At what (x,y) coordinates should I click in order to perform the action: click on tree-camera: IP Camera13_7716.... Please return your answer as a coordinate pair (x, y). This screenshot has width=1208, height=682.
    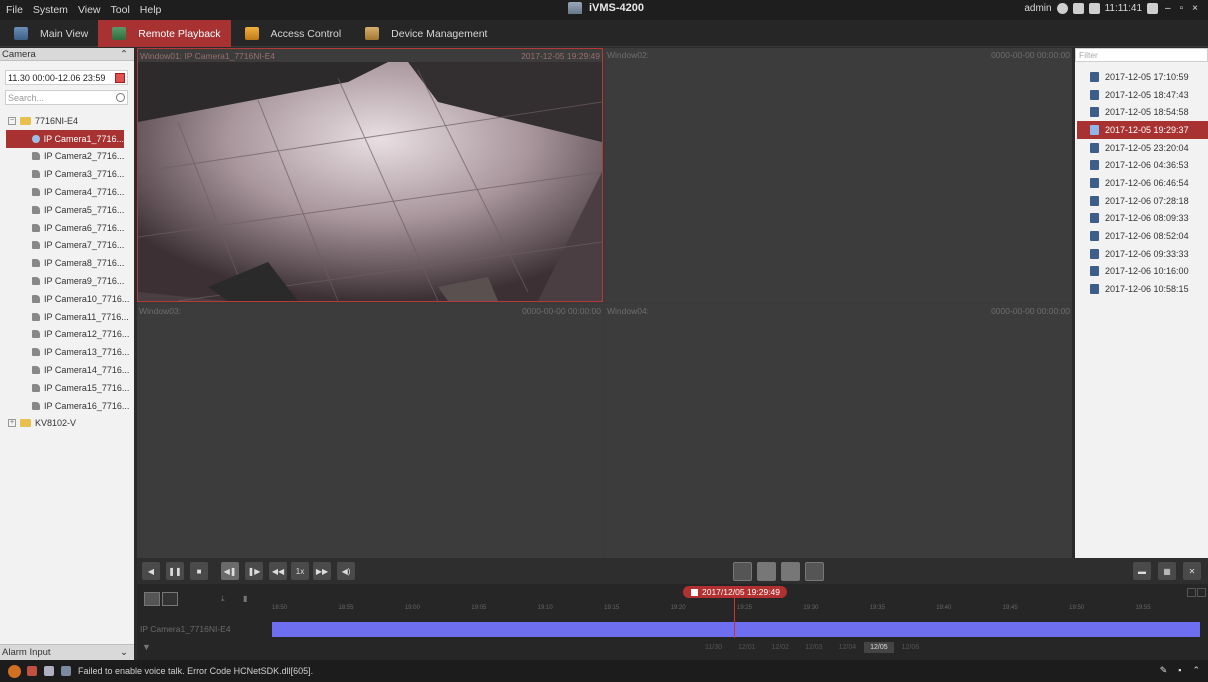
    Looking at the image, I should click on (67, 352).